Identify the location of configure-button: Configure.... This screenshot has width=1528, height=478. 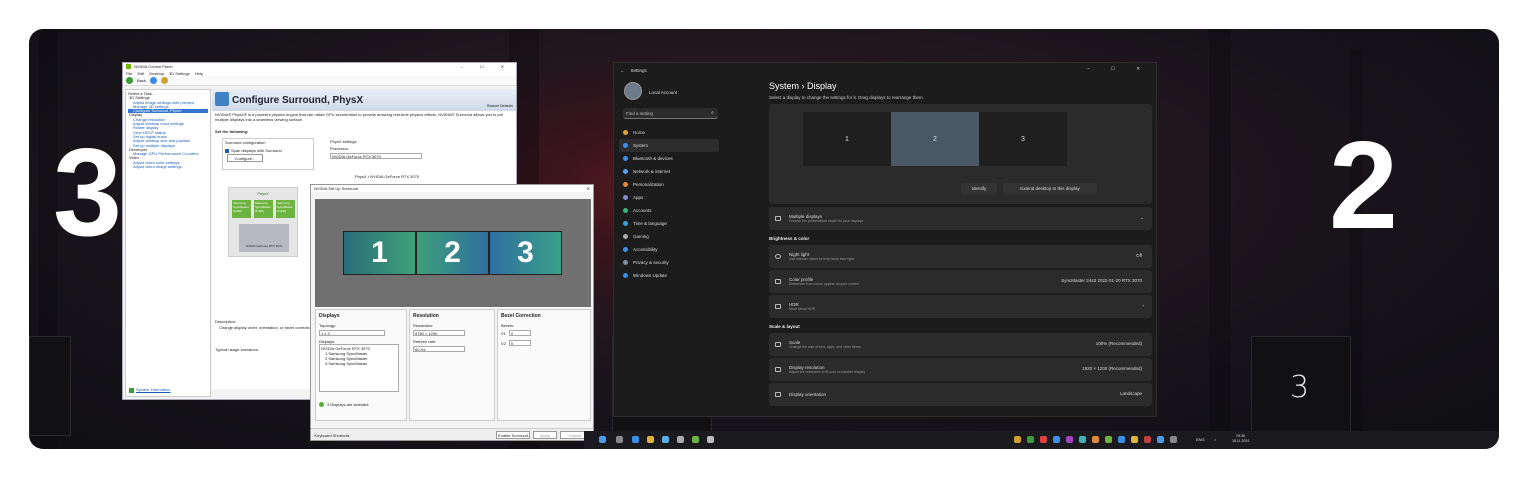
(245, 158).